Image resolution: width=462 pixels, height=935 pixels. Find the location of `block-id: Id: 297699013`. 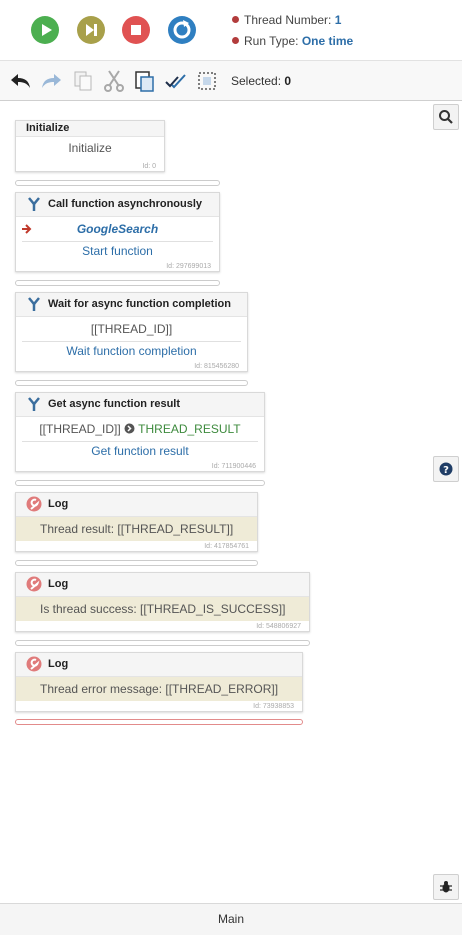

block-id: Id: 297699013 is located at coordinates (188, 266).